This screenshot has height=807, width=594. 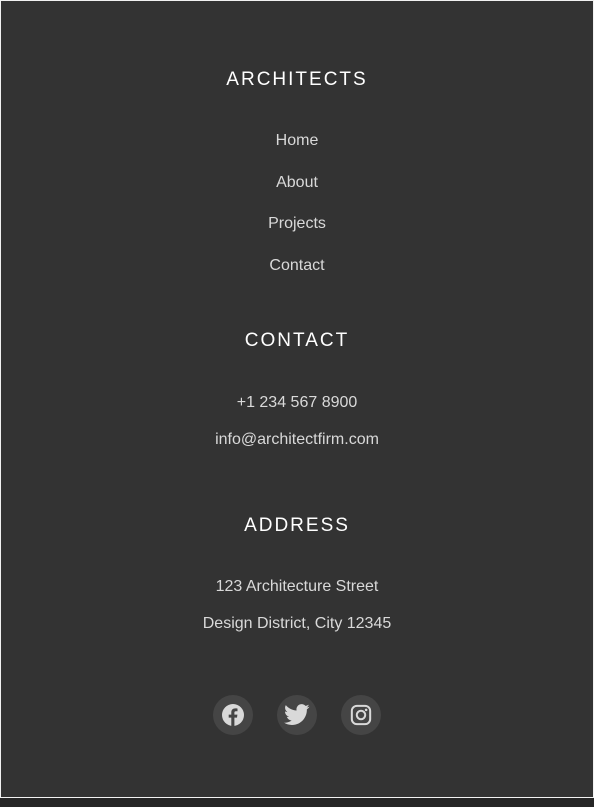 I want to click on address-heading: ADDRESS, so click(x=297, y=525).